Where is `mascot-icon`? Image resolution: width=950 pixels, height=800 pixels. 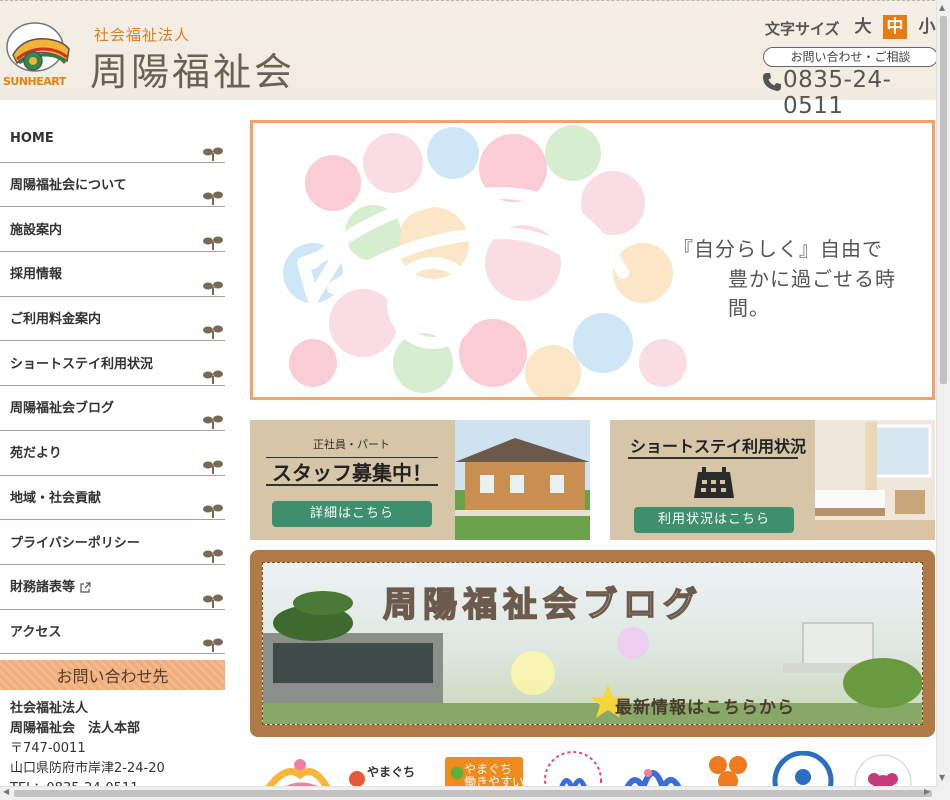
mascot-icon is located at coordinates (457, 773).